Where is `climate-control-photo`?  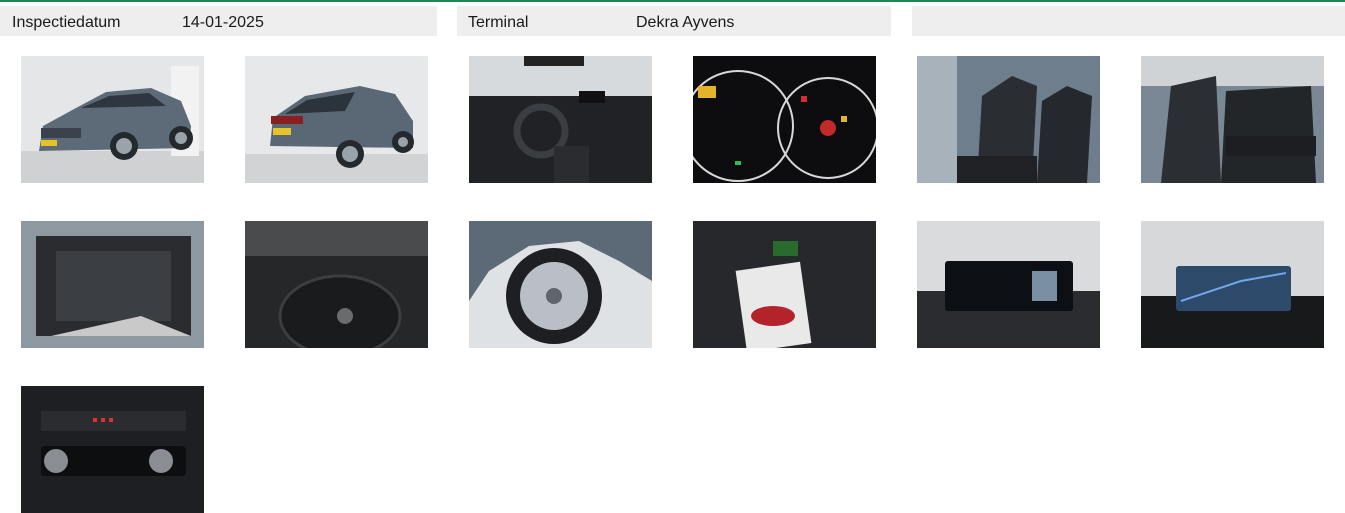 climate-control-photo is located at coordinates (112, 449).